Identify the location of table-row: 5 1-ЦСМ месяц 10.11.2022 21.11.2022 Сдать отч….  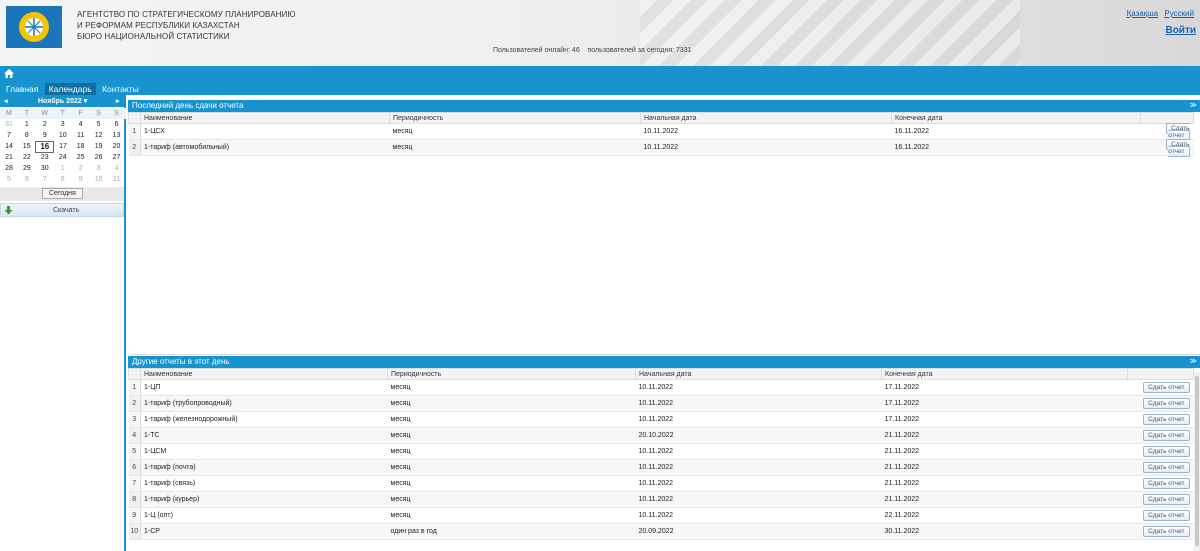
(661, 451).